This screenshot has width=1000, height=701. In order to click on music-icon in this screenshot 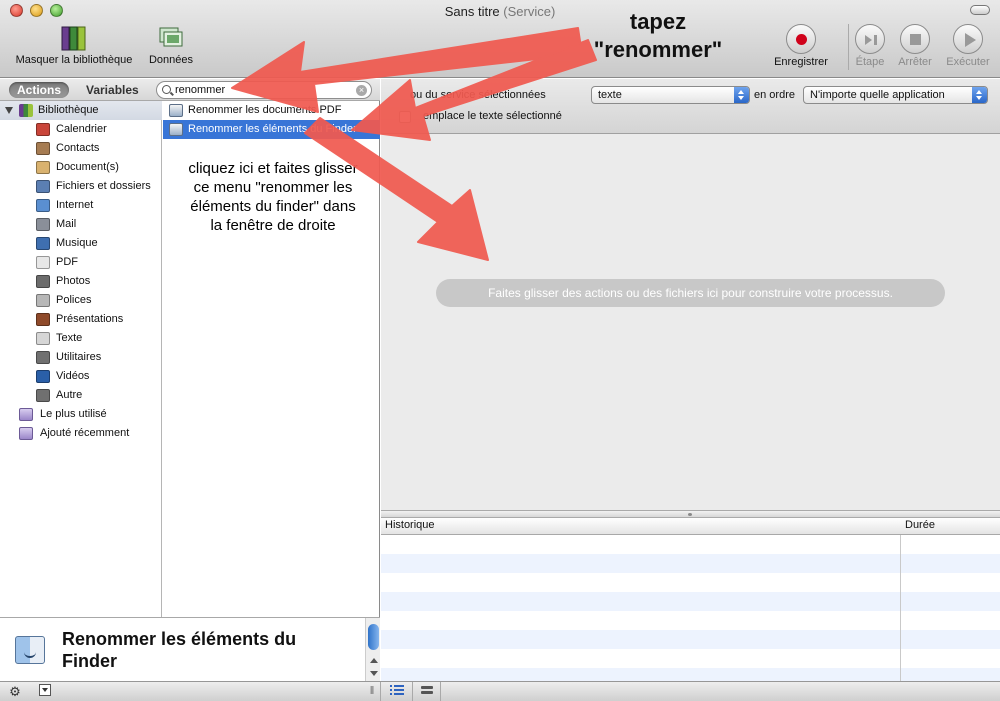, I will do `click(43, 243)`.